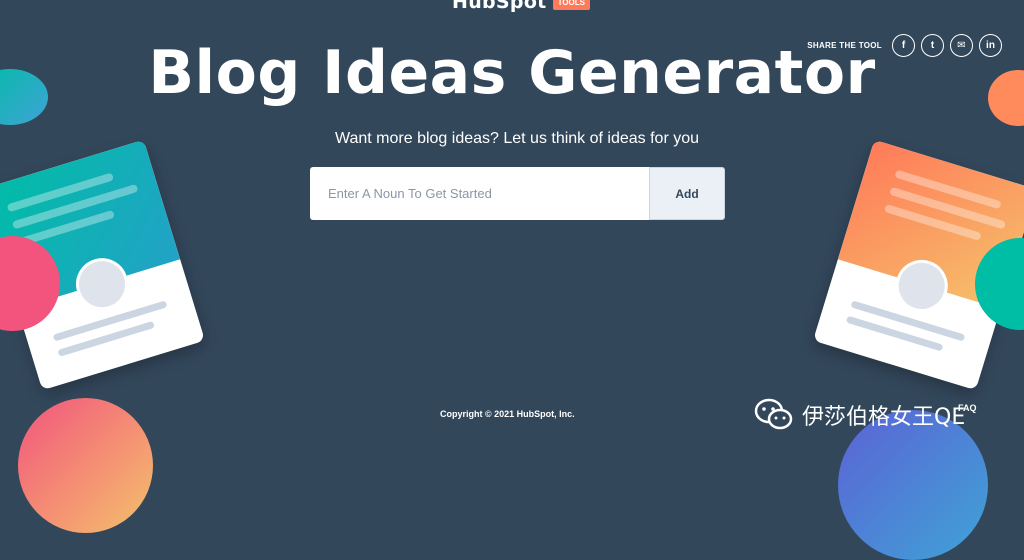  Describe the element at coordinates (512, 73) in the screenshot. I see `page-title: Blog Ideas Generator` at that location.